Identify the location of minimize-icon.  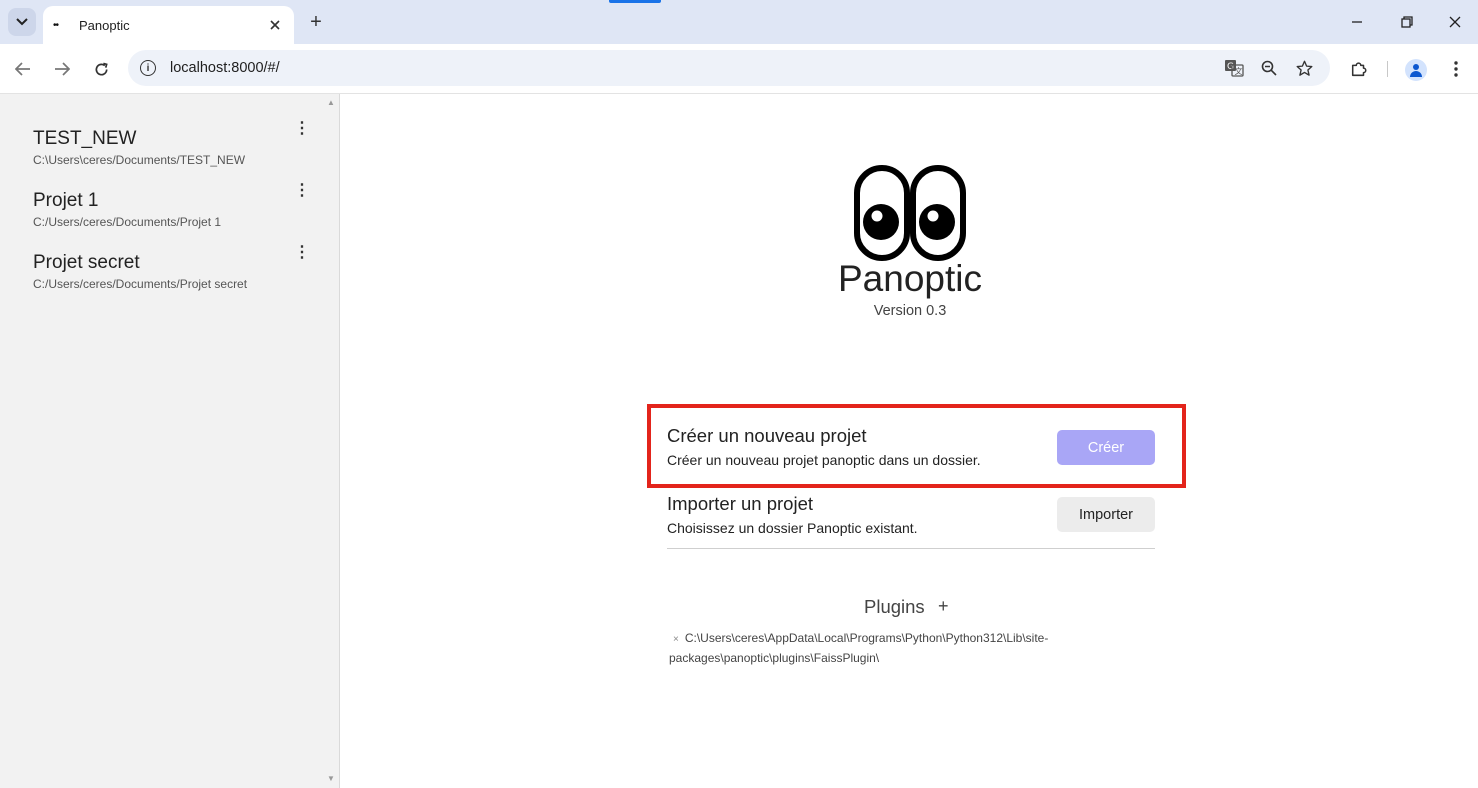
(1357, 22).